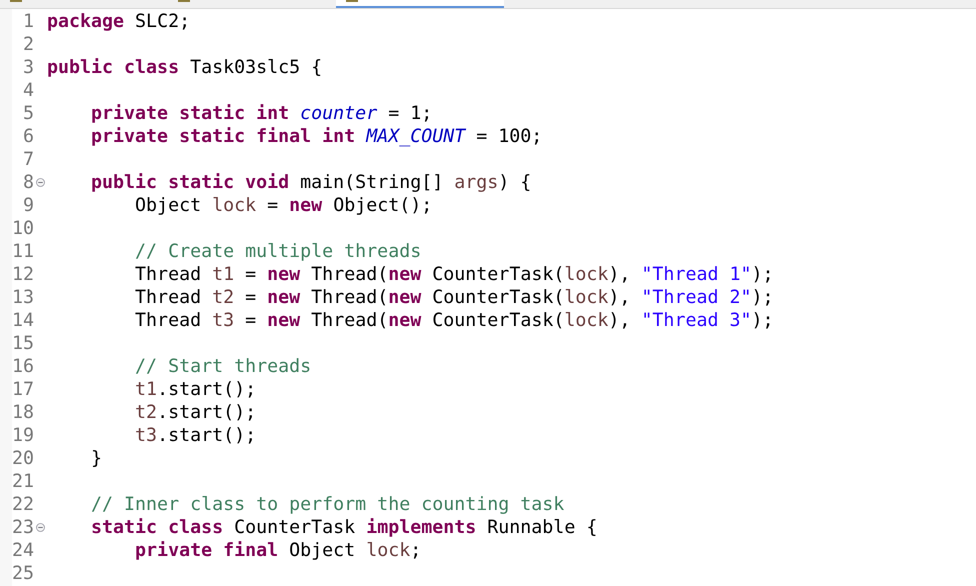 This screenshot has height=586, width=976. What do you see at coordinates (454, 297) in the screenshot?
I see `code-line: Thread t2 = new Thread(new CounterTask(lock), "Thread 2");` at bounding box center [454, 297].